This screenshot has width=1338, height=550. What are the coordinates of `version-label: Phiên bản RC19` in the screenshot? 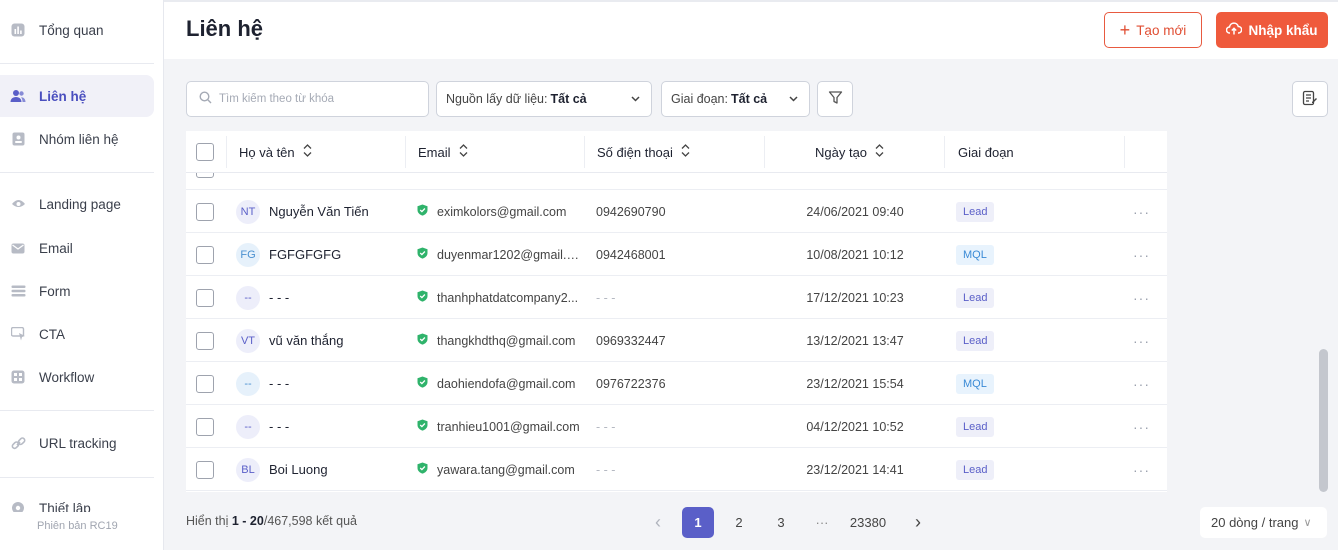 It's located at (77, 526).